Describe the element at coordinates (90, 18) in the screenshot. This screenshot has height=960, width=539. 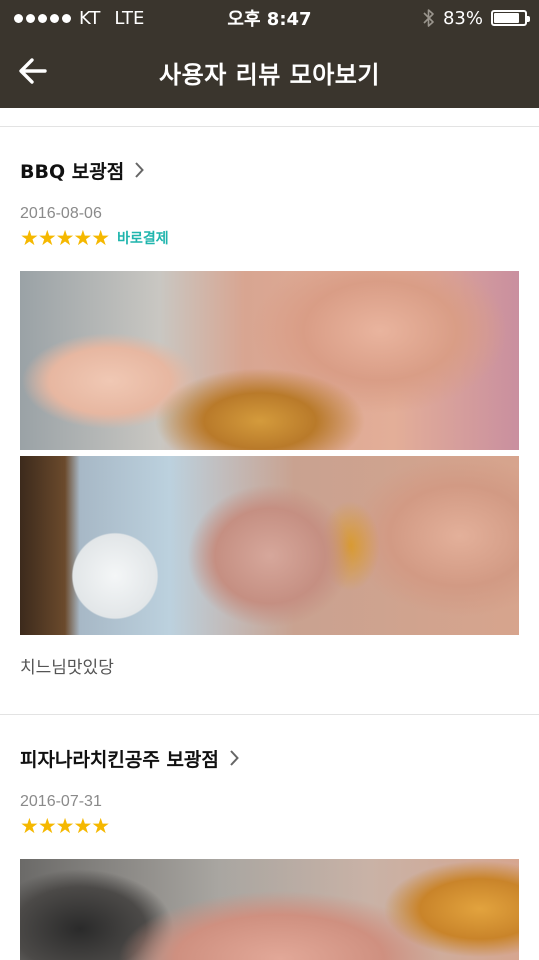
I see `carrier-label: KT` at that location.